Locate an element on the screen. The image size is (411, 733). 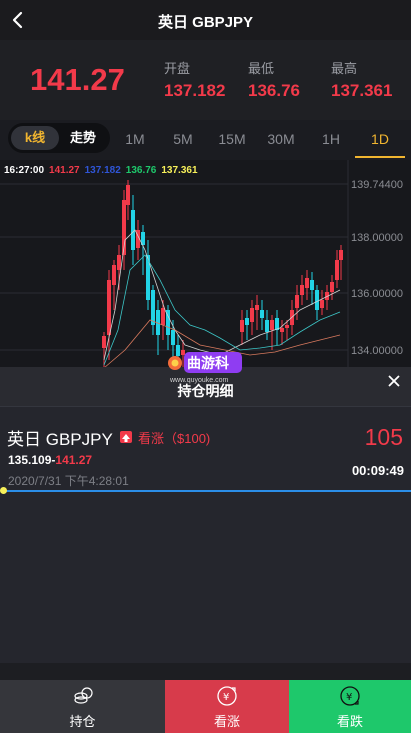
page-title: 英日 GBPJPY is located at coordinates (205, 22).